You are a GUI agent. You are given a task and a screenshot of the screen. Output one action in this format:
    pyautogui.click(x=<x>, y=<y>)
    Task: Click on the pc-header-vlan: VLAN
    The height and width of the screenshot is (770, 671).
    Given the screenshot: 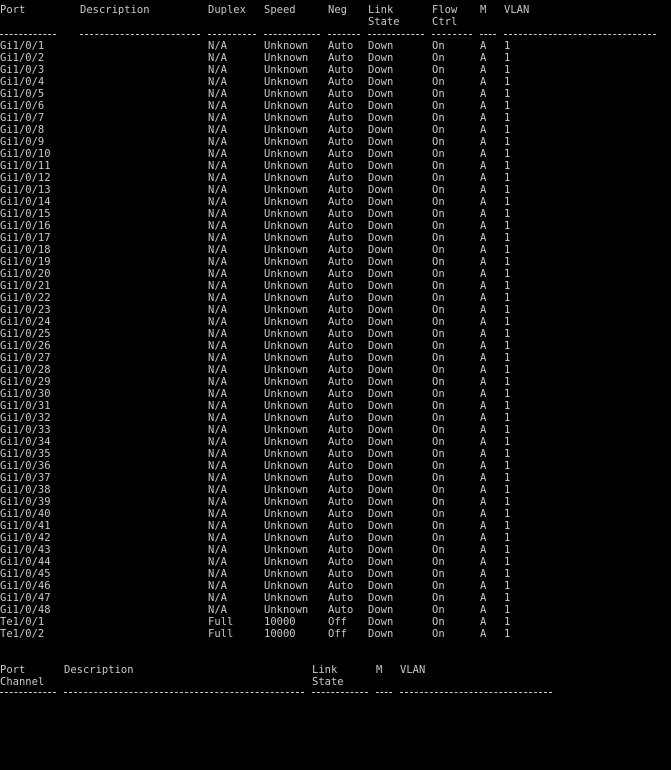 What is the action you would take?
    pyautogui.click(x=413, y=670)
    